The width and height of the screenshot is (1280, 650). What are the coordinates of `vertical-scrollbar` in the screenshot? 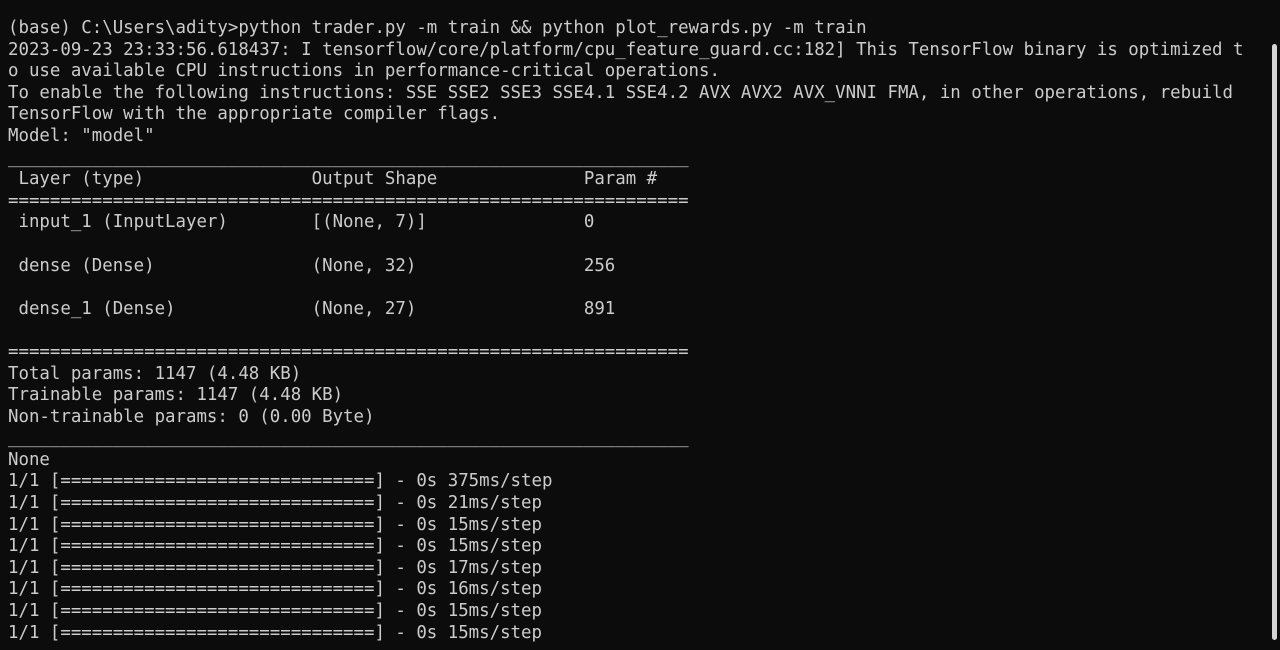 It's located at (1274, 325).